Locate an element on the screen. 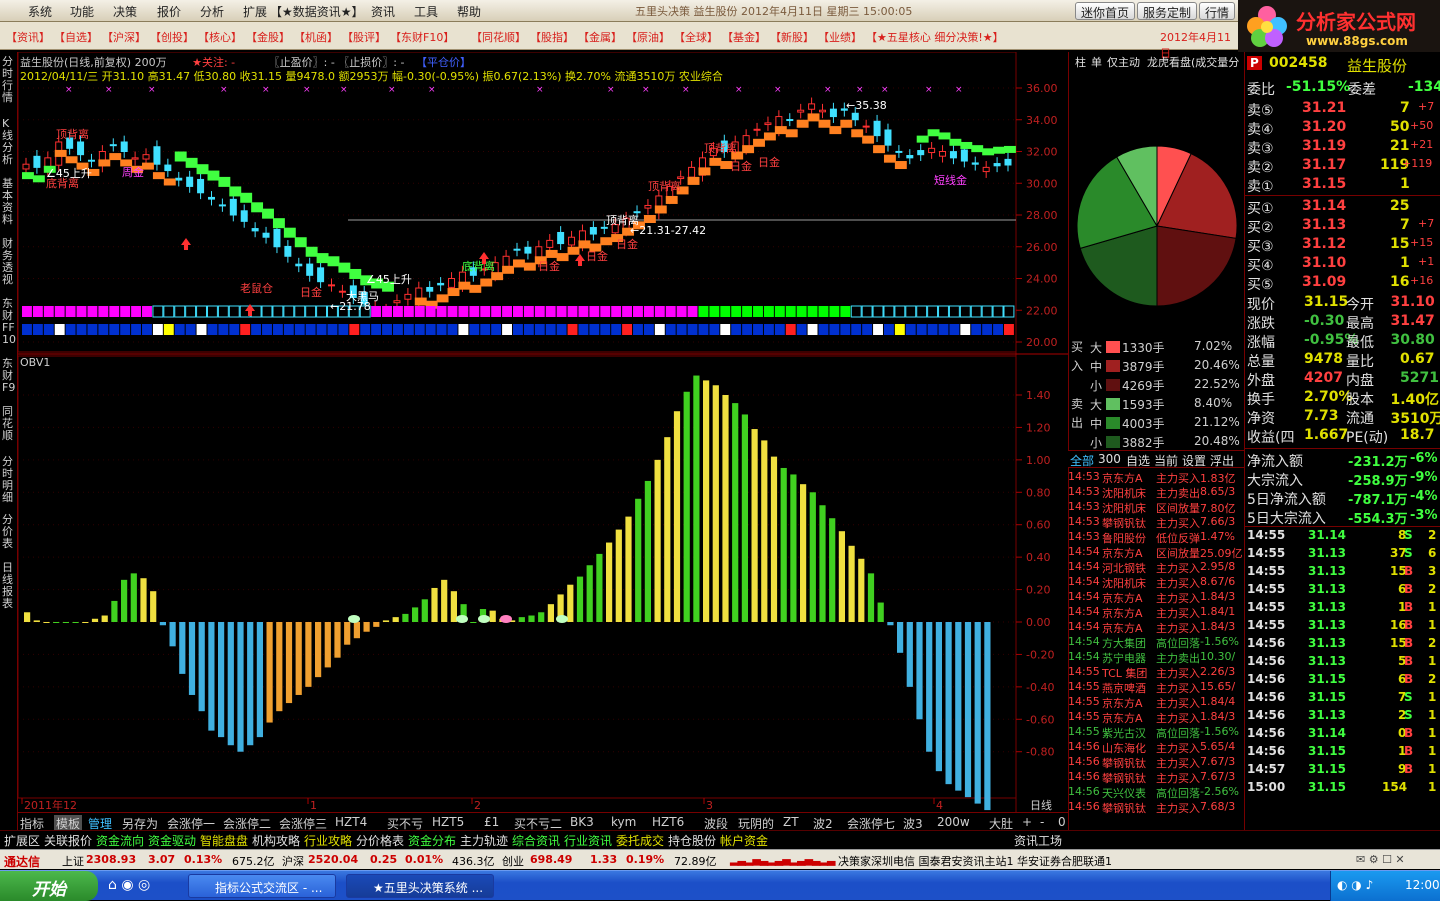  indicator-tab-12: BK3 is located at coordinates (582, 822).